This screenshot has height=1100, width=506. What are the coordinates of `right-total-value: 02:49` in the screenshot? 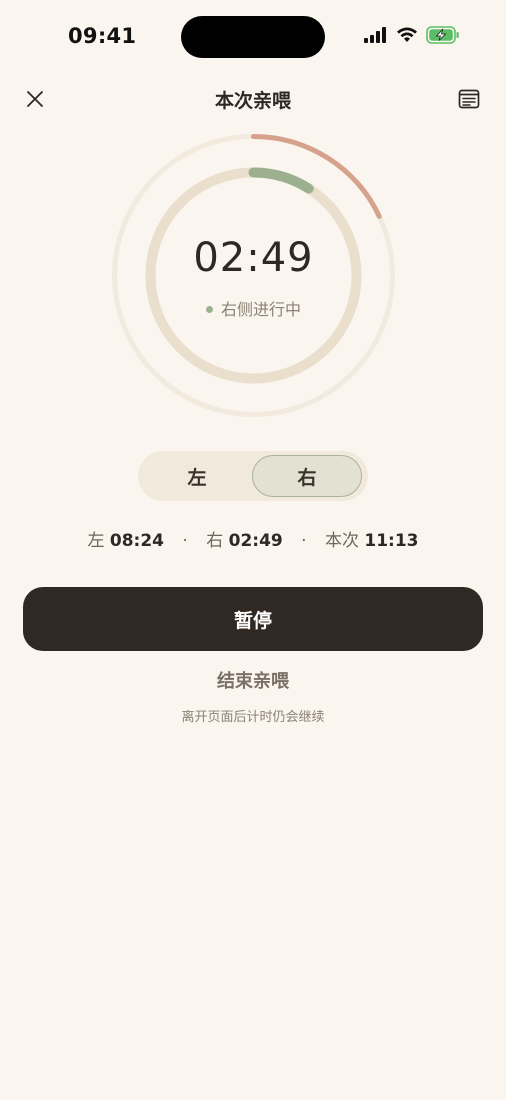 It's located at (255, 541).